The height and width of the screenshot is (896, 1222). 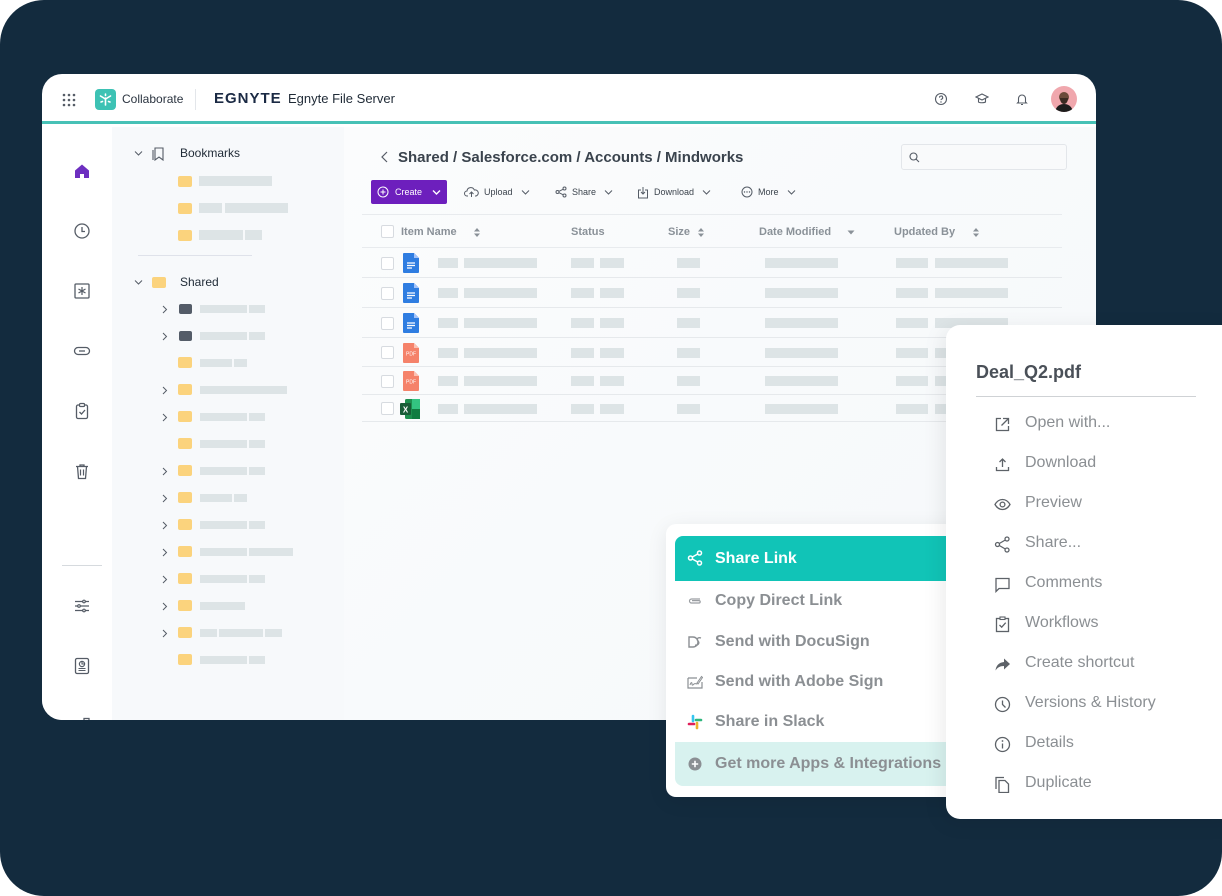 What do you see at coordinates (409, 192) in the screenshot?
I see `create-button: Create` at bounding box center [409, 192].